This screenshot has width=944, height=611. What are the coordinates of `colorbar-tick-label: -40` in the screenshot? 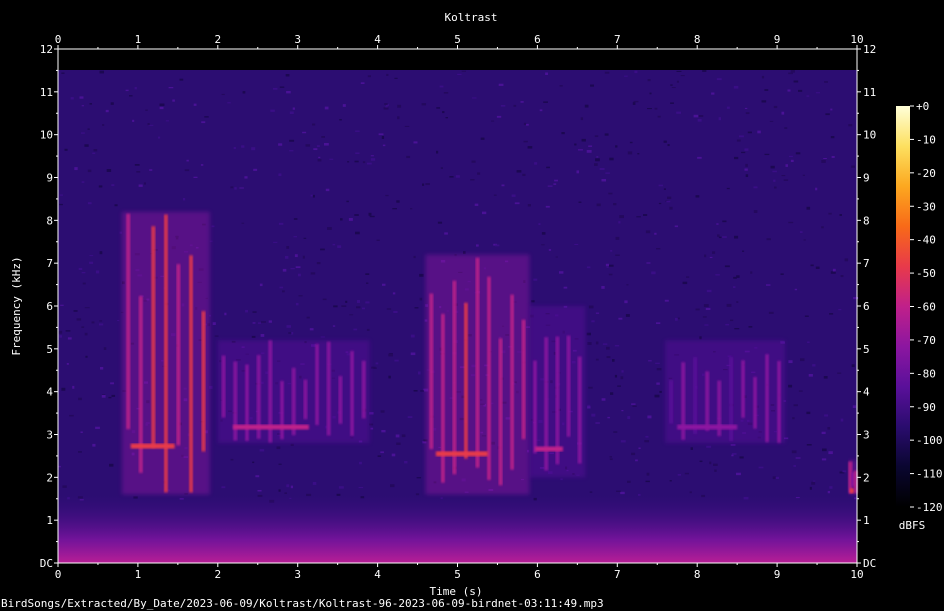 It's located at (926, 240).